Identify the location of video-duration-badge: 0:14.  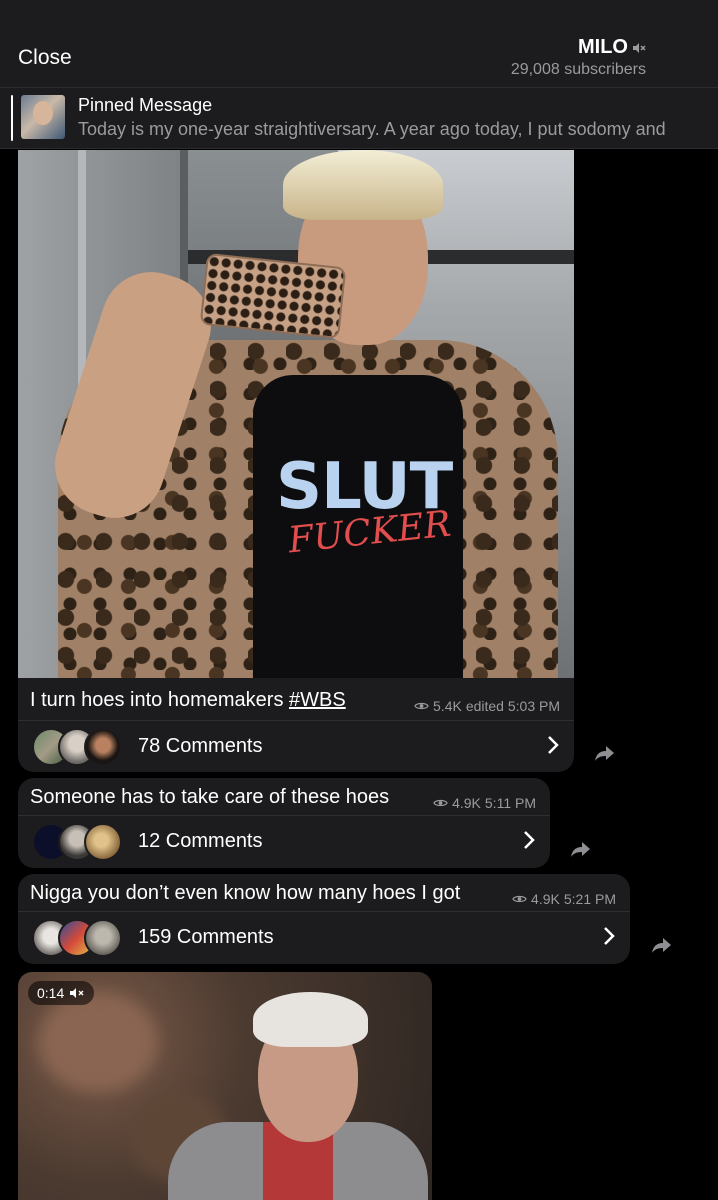
(61, 993).